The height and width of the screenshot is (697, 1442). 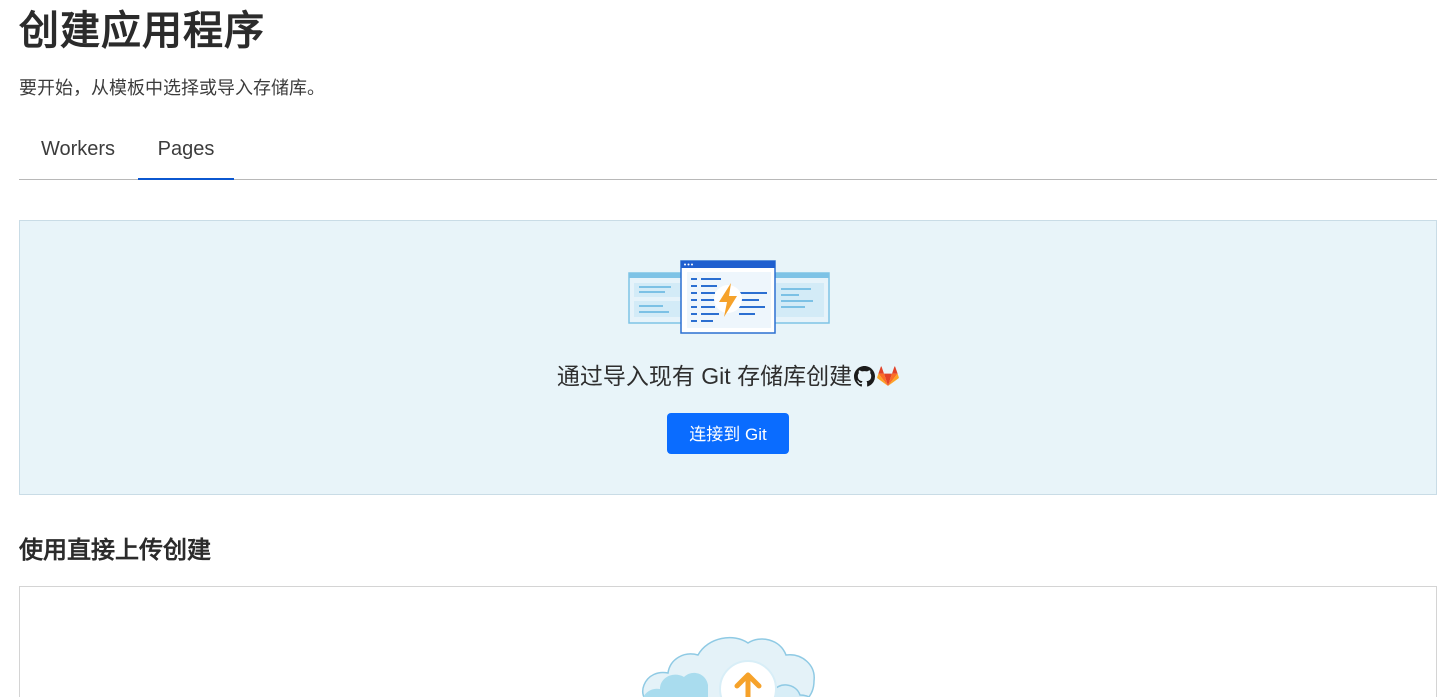 What do you see at coordinates (728, 433) in the screenshot?
I see `connect-to-git-button: 连接到 Git` at bounding box center [728, 433].